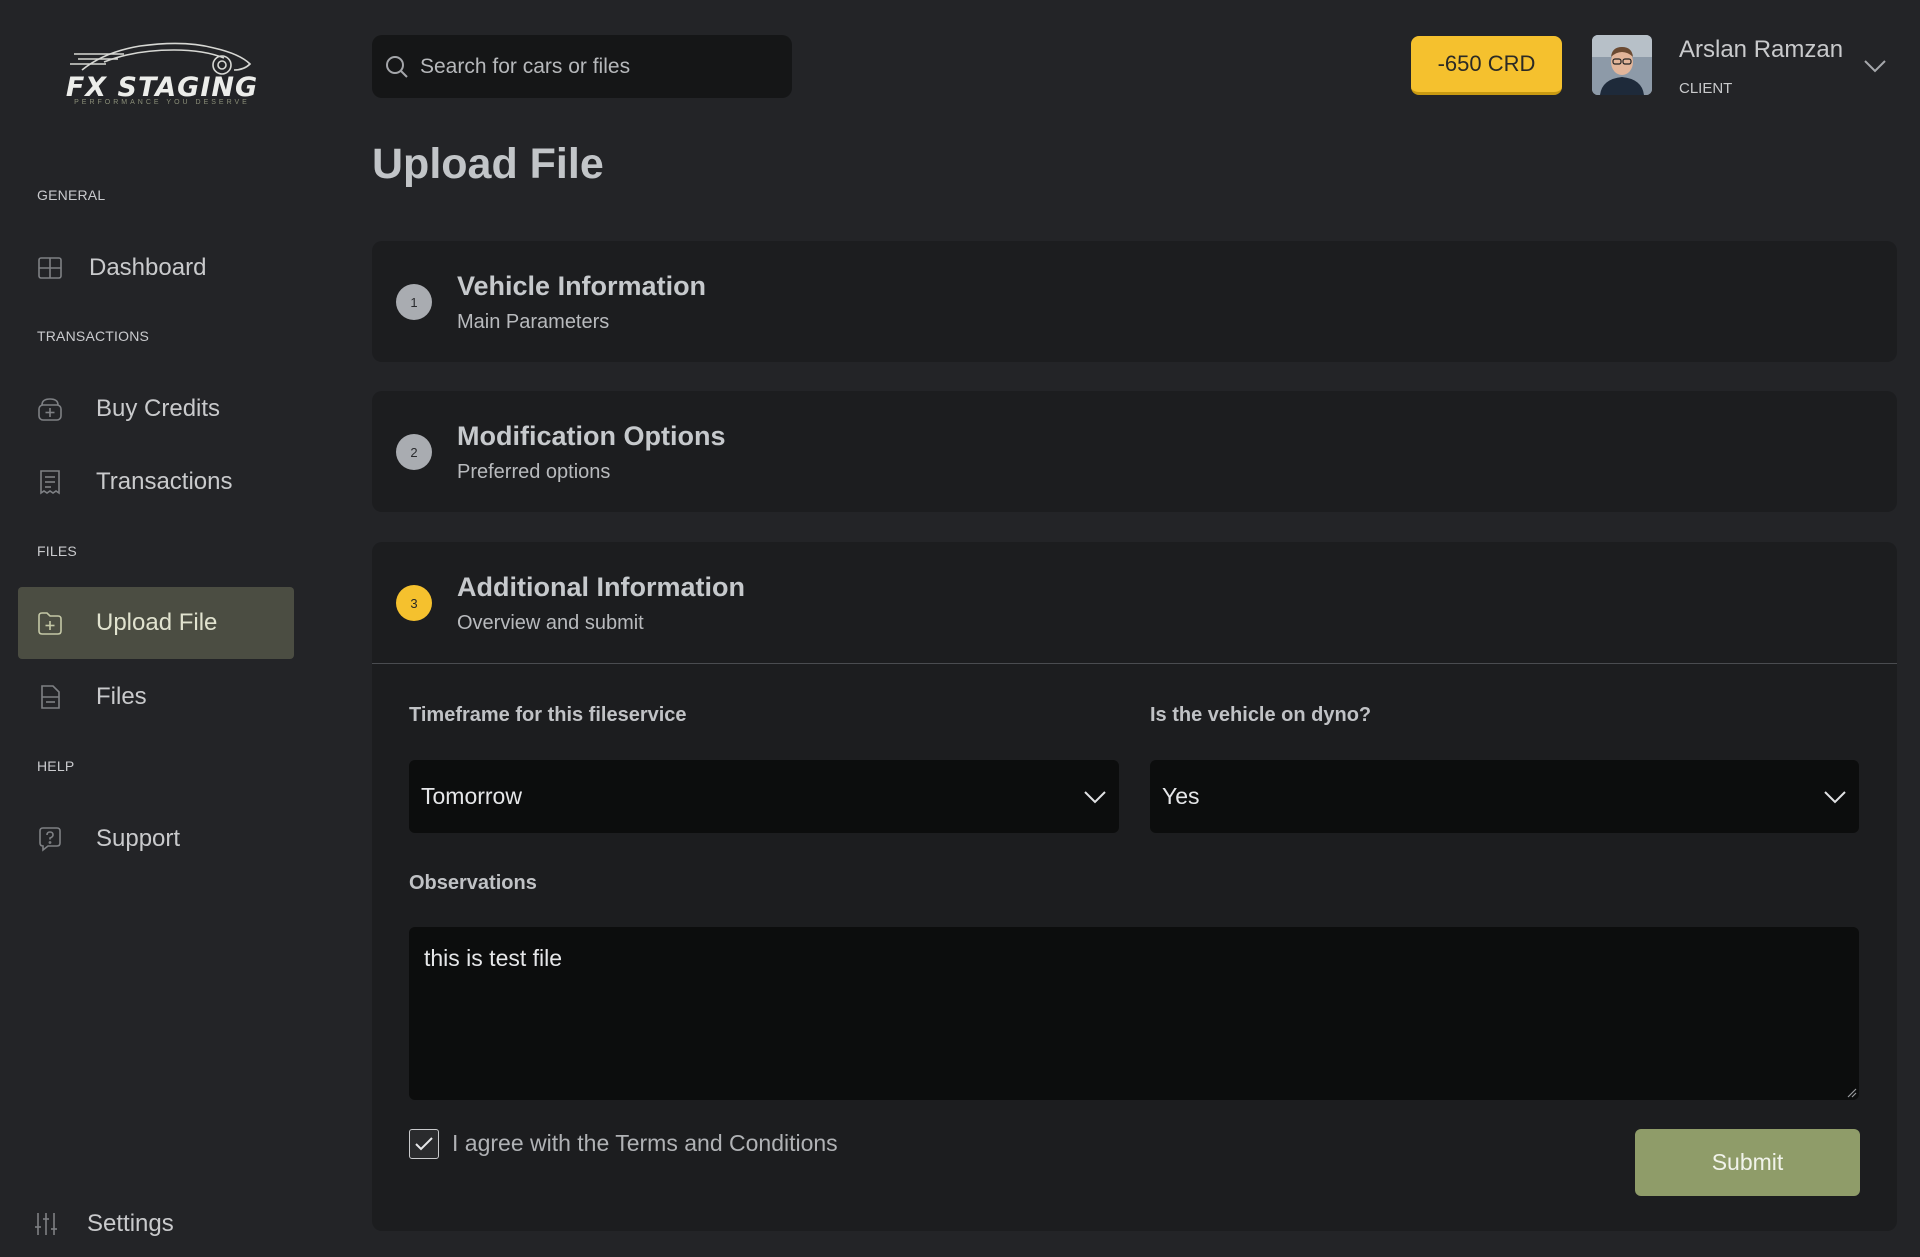 The height and width of the screenshot is (1257, 1920). I want to click on sidebar-item-upload-file: Upload File, so click(156, 623).